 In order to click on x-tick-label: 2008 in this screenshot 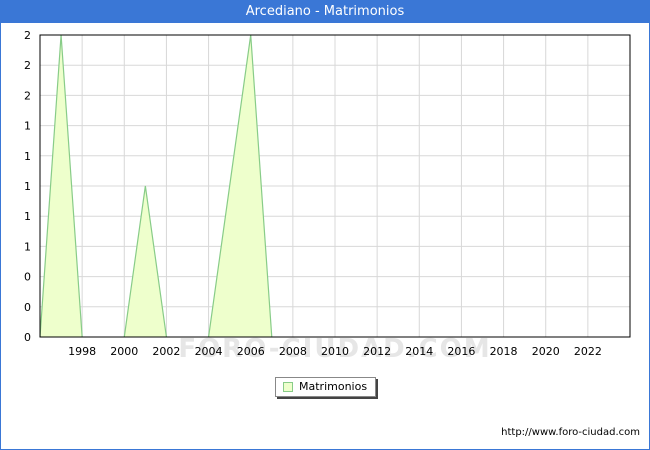, I will do `click(293, 351)`.